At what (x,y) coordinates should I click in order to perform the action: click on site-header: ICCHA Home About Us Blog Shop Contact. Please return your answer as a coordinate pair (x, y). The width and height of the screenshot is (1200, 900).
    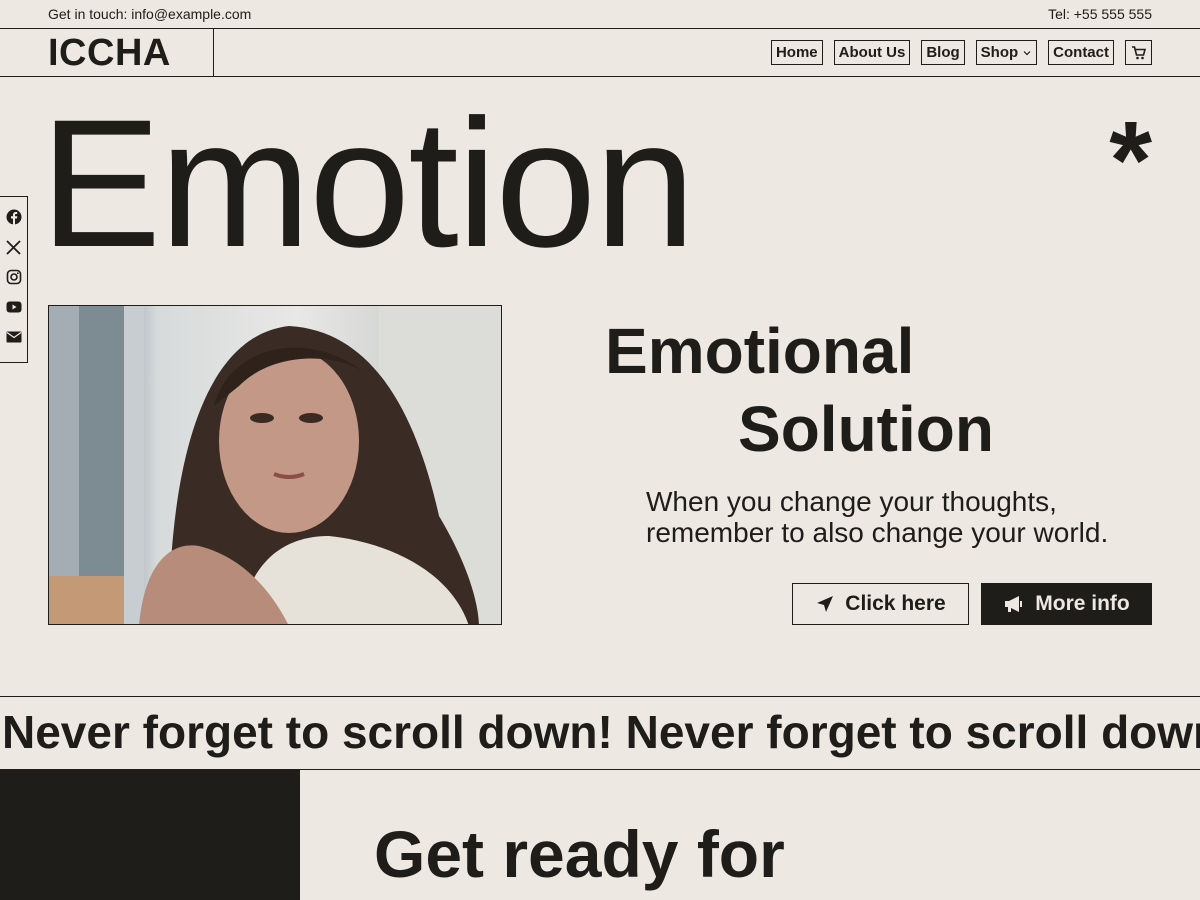
    Looking at the image, I should click on (600, 53).